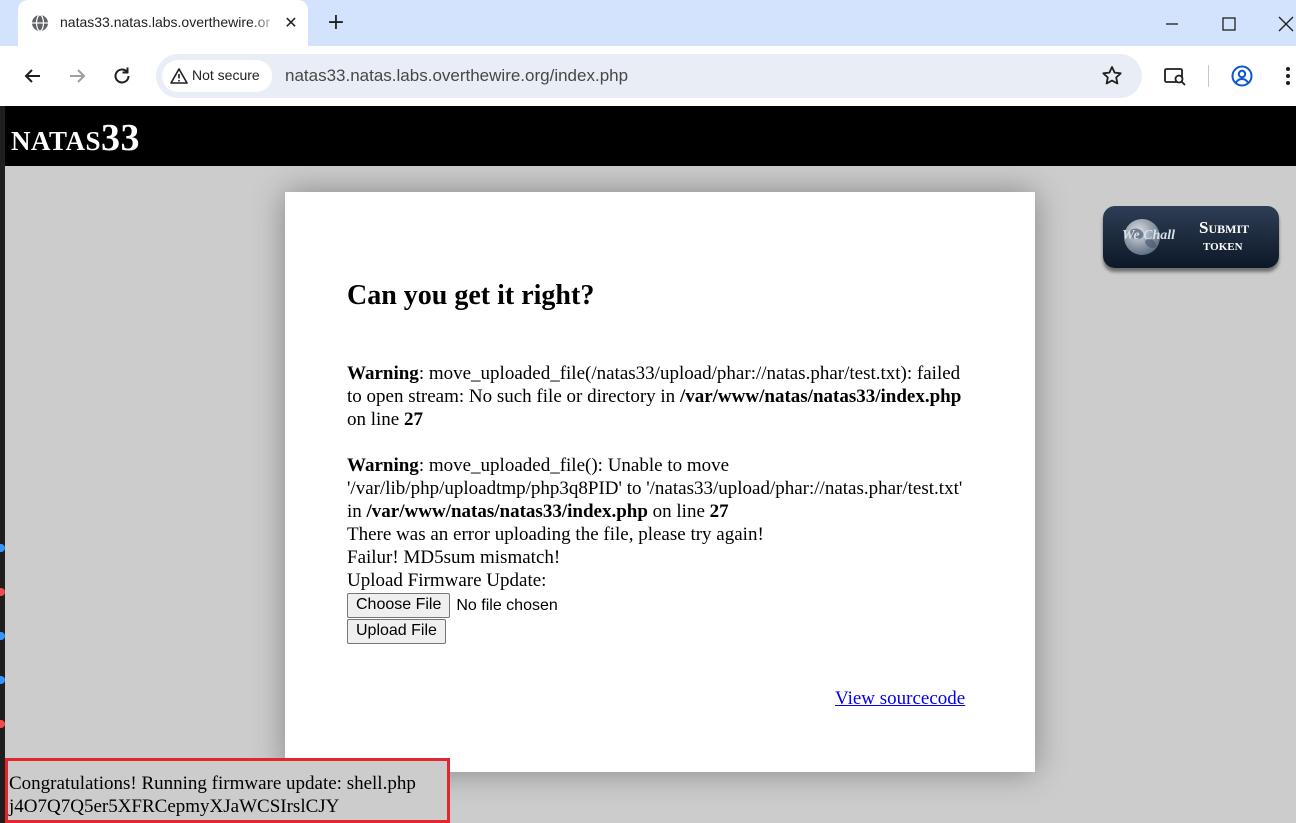  I want to click on new-tab-icon: +, so click(336, 24).